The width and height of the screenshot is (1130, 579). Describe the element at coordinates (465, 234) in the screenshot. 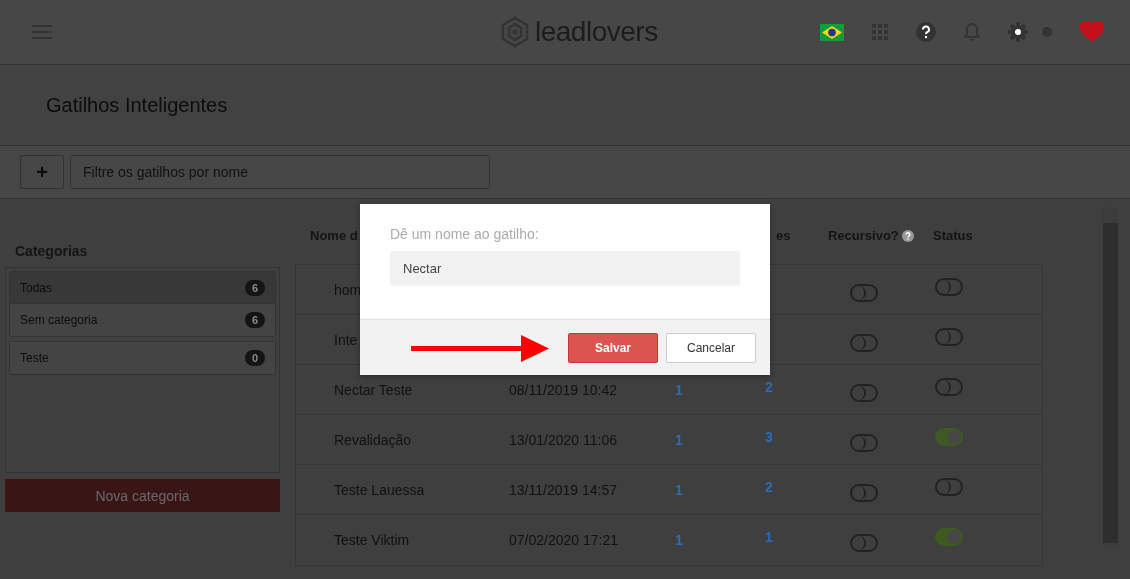

I see `field-label: Dê um nome ao gatilho:` at that location.